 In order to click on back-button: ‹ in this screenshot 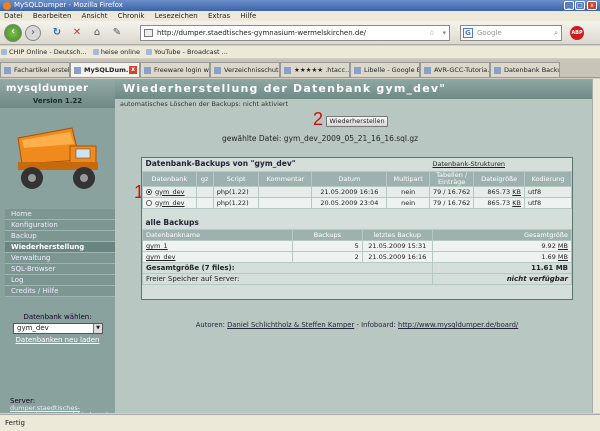, I will do `click(13, 33)`.